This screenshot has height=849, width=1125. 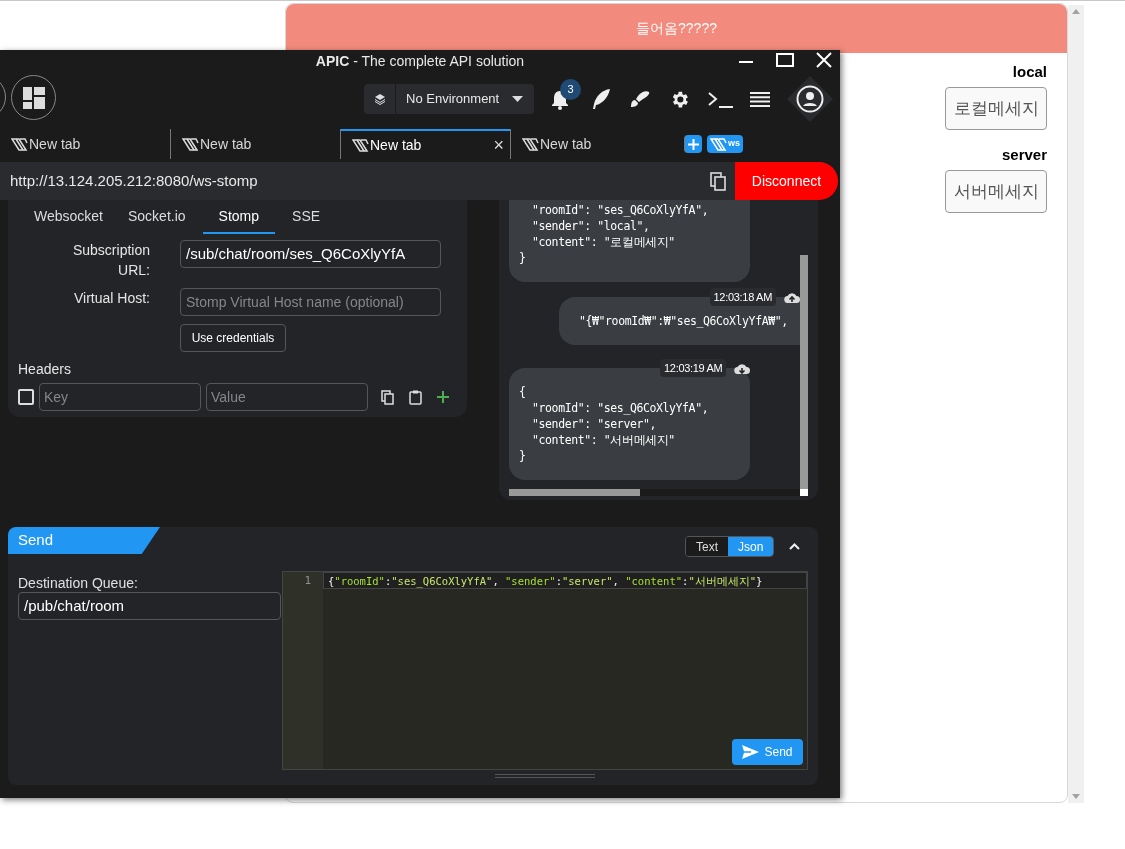 I want to click on subscription-url-label: Subscription URL:, so click(x=110, y=260).